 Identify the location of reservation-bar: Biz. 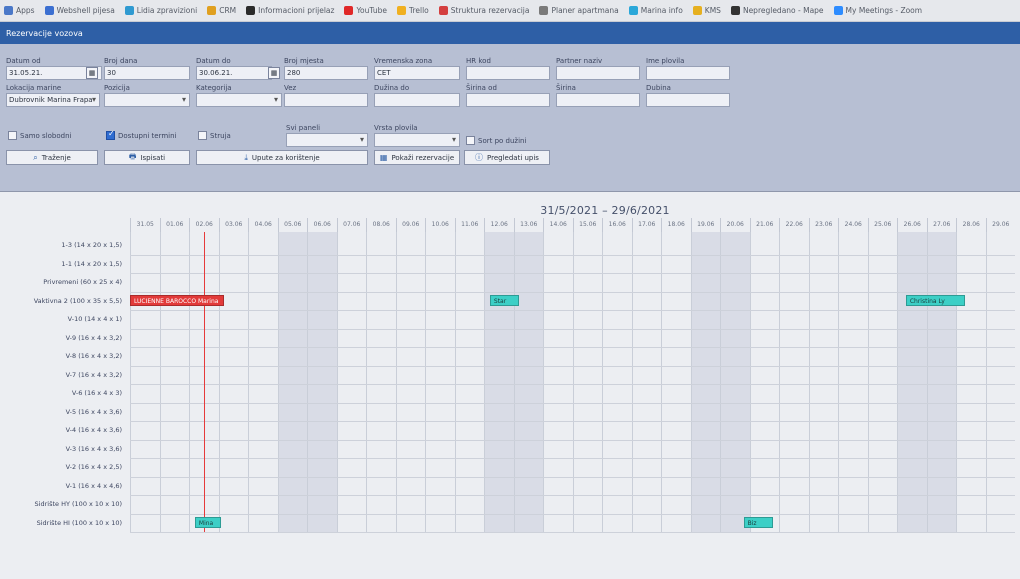
(758, 522).